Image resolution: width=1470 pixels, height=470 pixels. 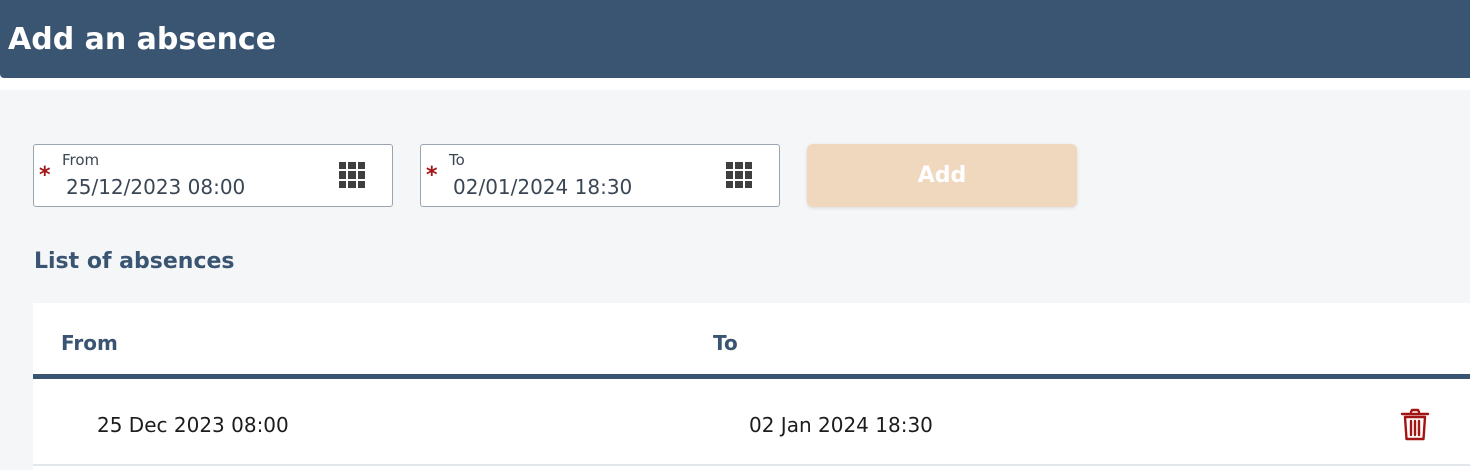 I want to click on to-field-label: To, so click(x=457, y=160).